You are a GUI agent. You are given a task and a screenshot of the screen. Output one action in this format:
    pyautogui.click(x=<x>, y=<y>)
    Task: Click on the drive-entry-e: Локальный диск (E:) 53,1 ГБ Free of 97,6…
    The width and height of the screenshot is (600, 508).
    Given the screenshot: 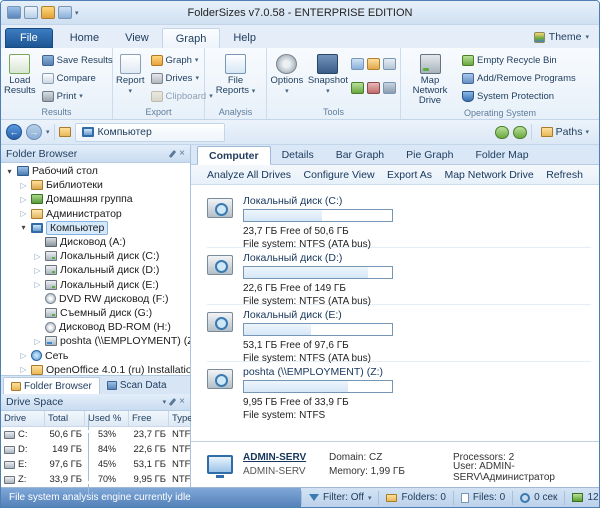 What is the action you would take?
    pyautogui.click(x=399, y=334)
    